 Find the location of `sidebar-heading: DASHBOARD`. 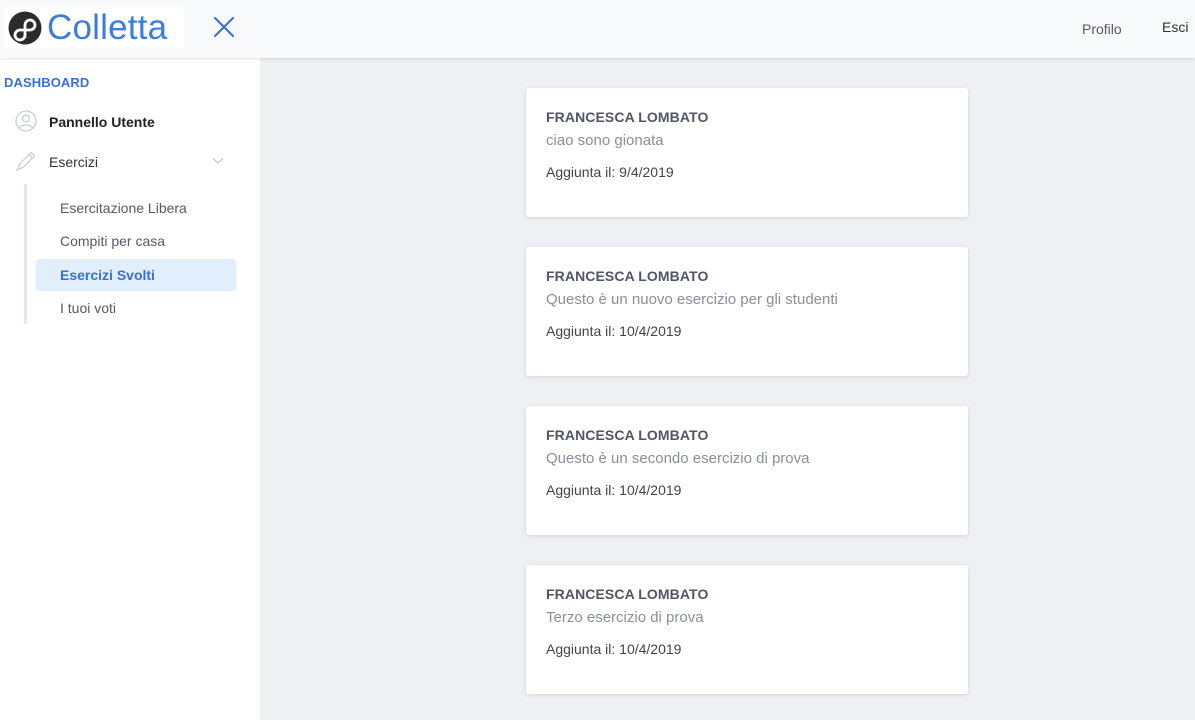

sidebar-heading: DASHBOARD is located at coordinates (47, 82).